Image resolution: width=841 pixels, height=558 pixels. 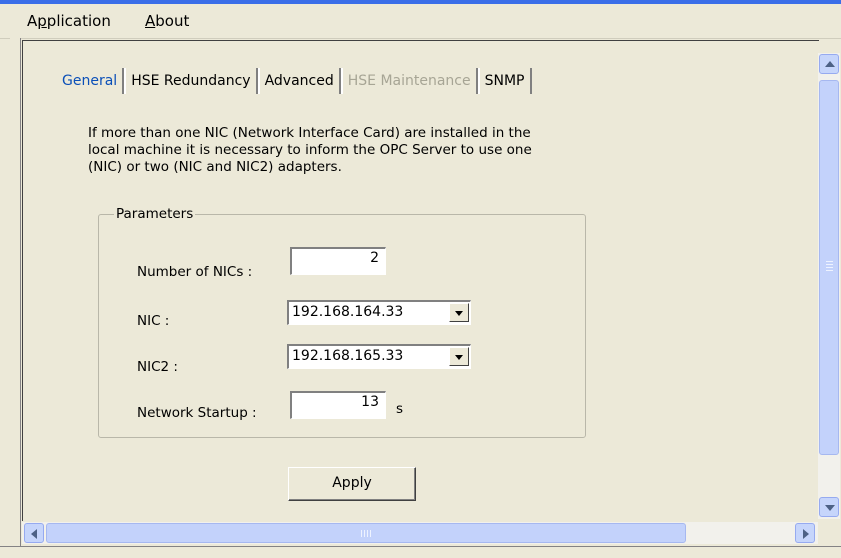 I want to click on scroll-left-button, so click(x=34, y=533).